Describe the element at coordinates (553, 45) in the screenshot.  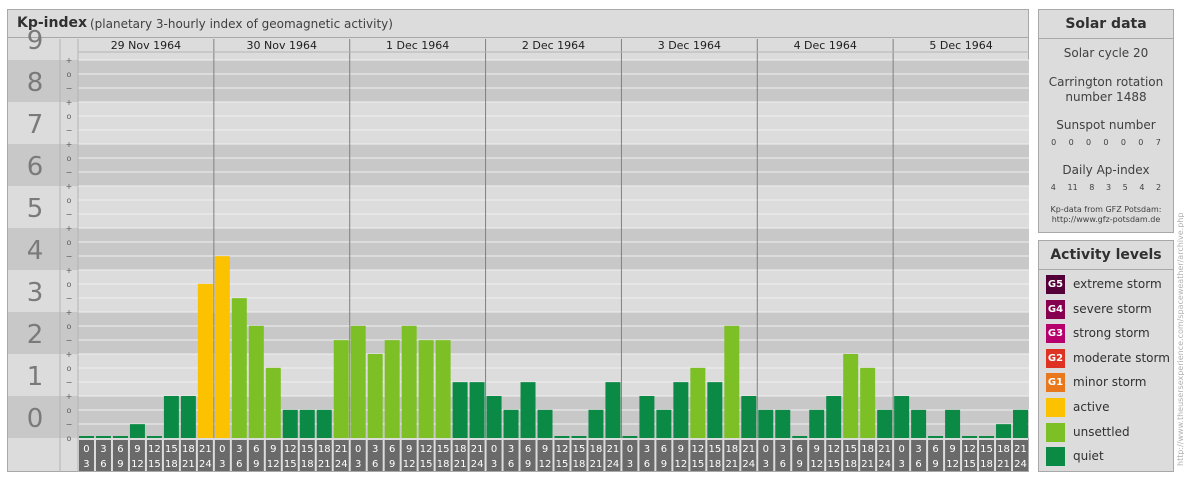
I see `day-label: 2 Dec 1964` at that location.